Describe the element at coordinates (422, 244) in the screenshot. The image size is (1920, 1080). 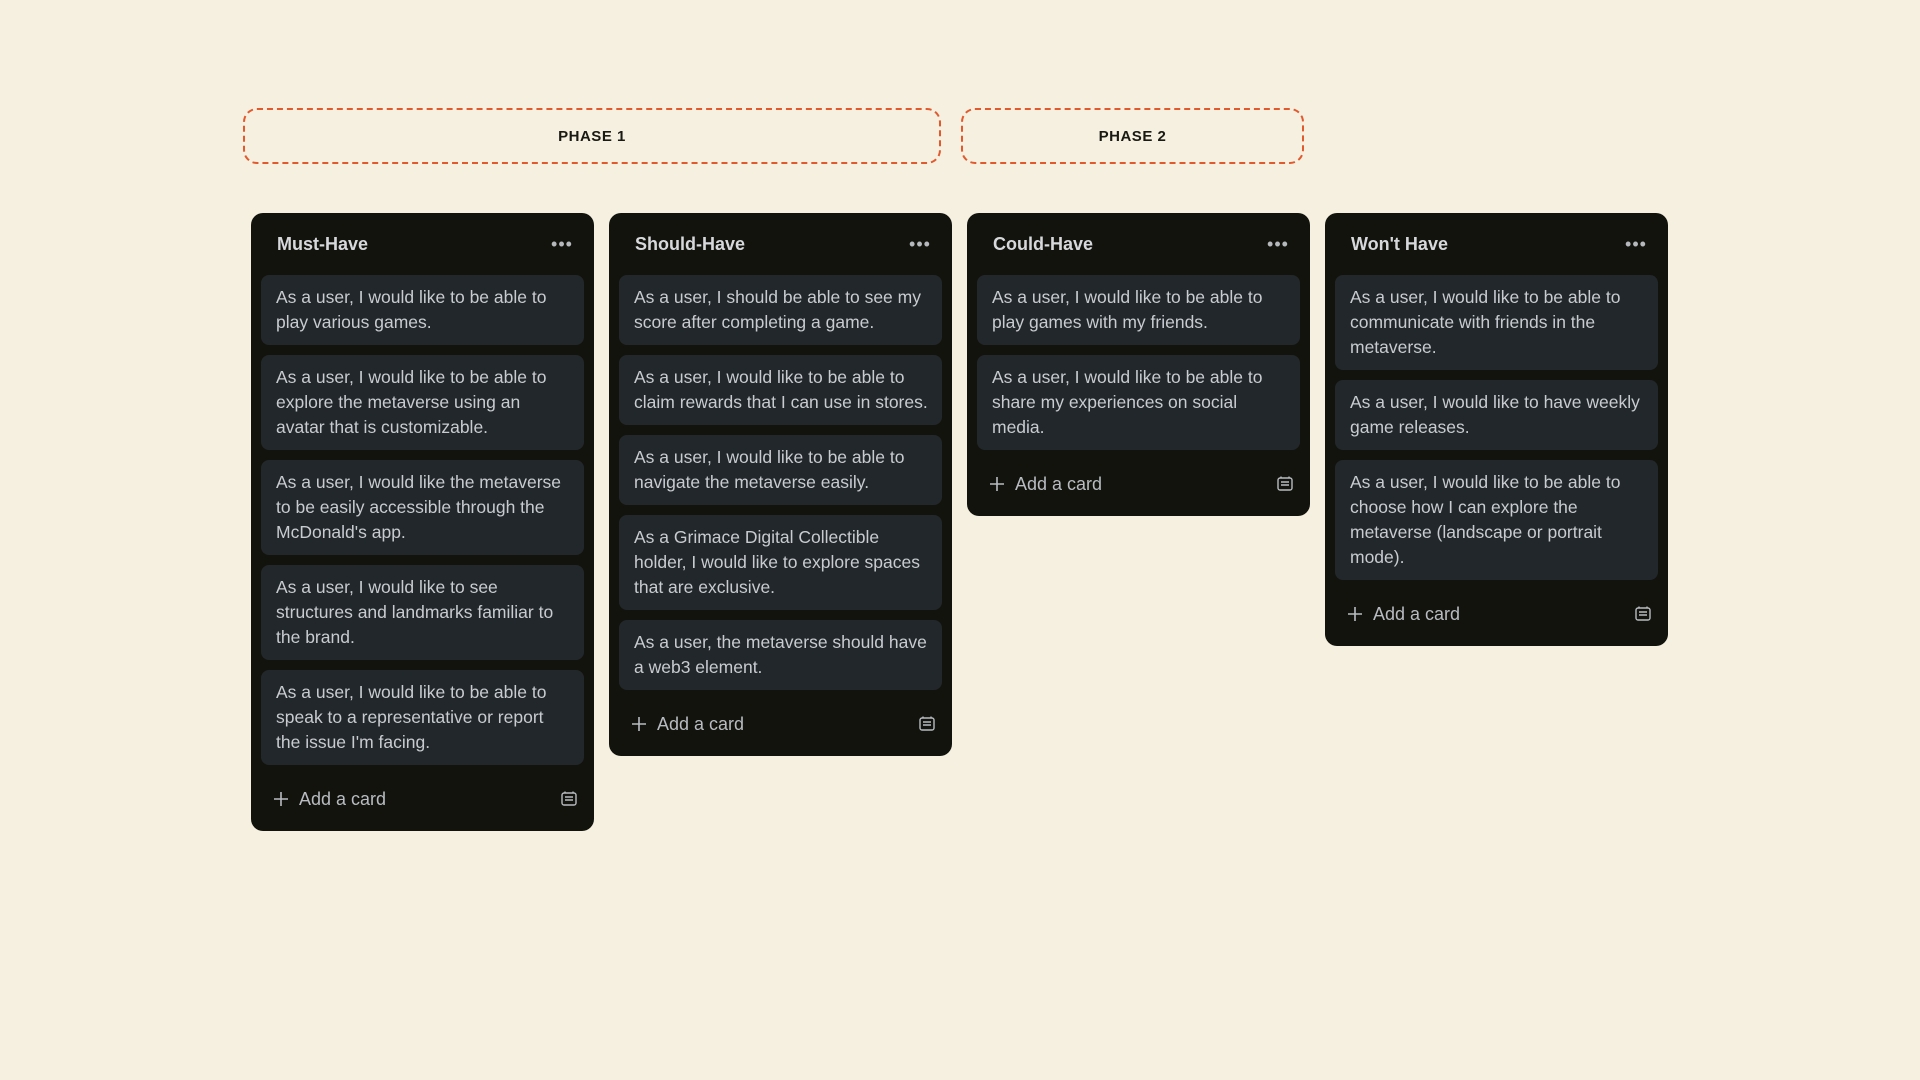
I see `list-header: Must-Have •••` at that location.